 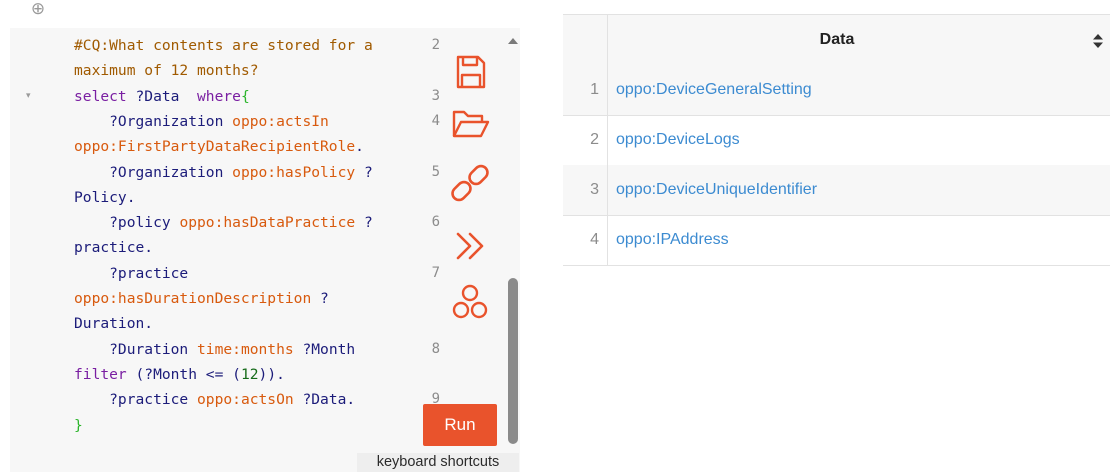 I want to click on code-token: ?Data, so click(x=162, y=96).